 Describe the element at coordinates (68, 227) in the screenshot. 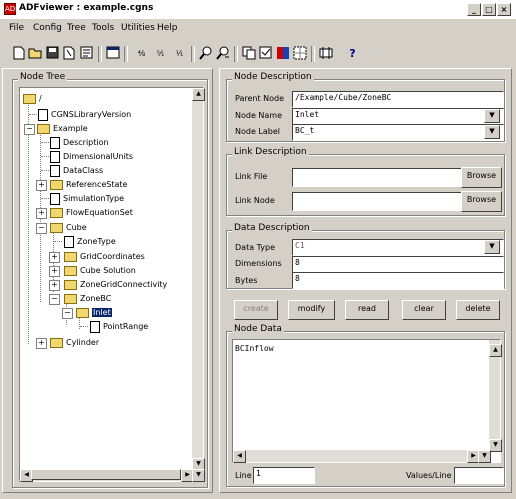

I see `tree-node-cube: Cube` at that location.